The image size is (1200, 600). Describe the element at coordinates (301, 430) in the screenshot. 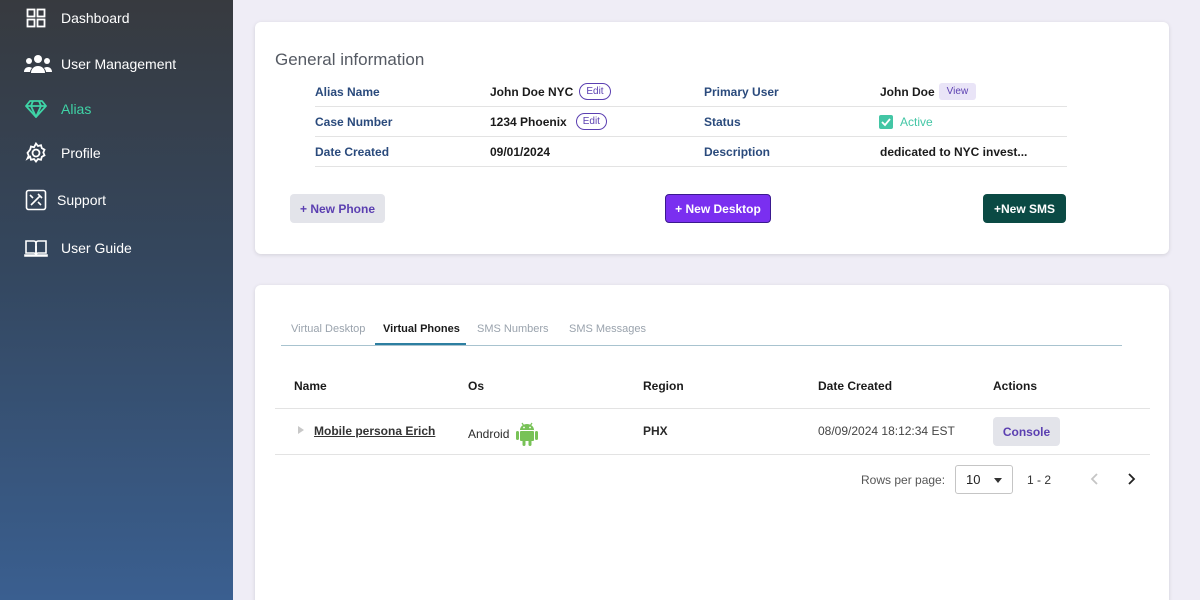

I see `expand-row-icon` at that location.